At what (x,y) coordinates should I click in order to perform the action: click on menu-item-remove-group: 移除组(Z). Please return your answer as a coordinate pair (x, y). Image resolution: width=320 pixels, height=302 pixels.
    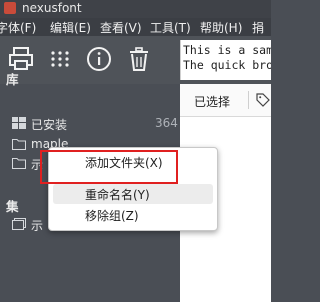
    Looking at the image, I should click on (112, 215).